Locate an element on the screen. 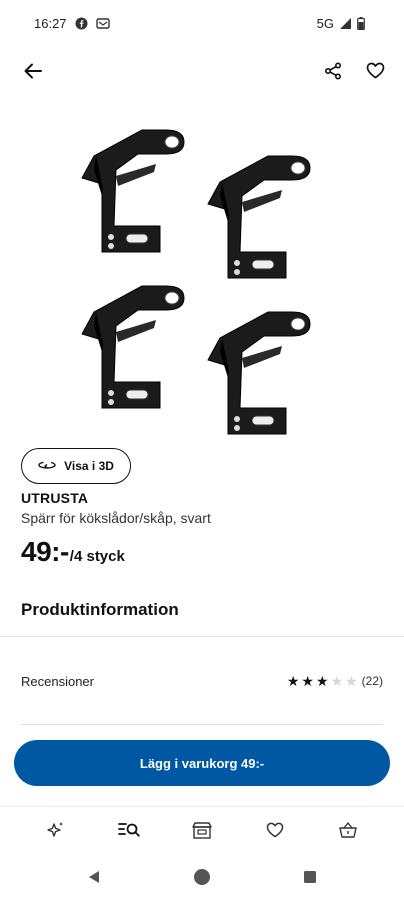 This screenshot has height=900, width=404. nav-favorites is located at coordinates (275, 832).